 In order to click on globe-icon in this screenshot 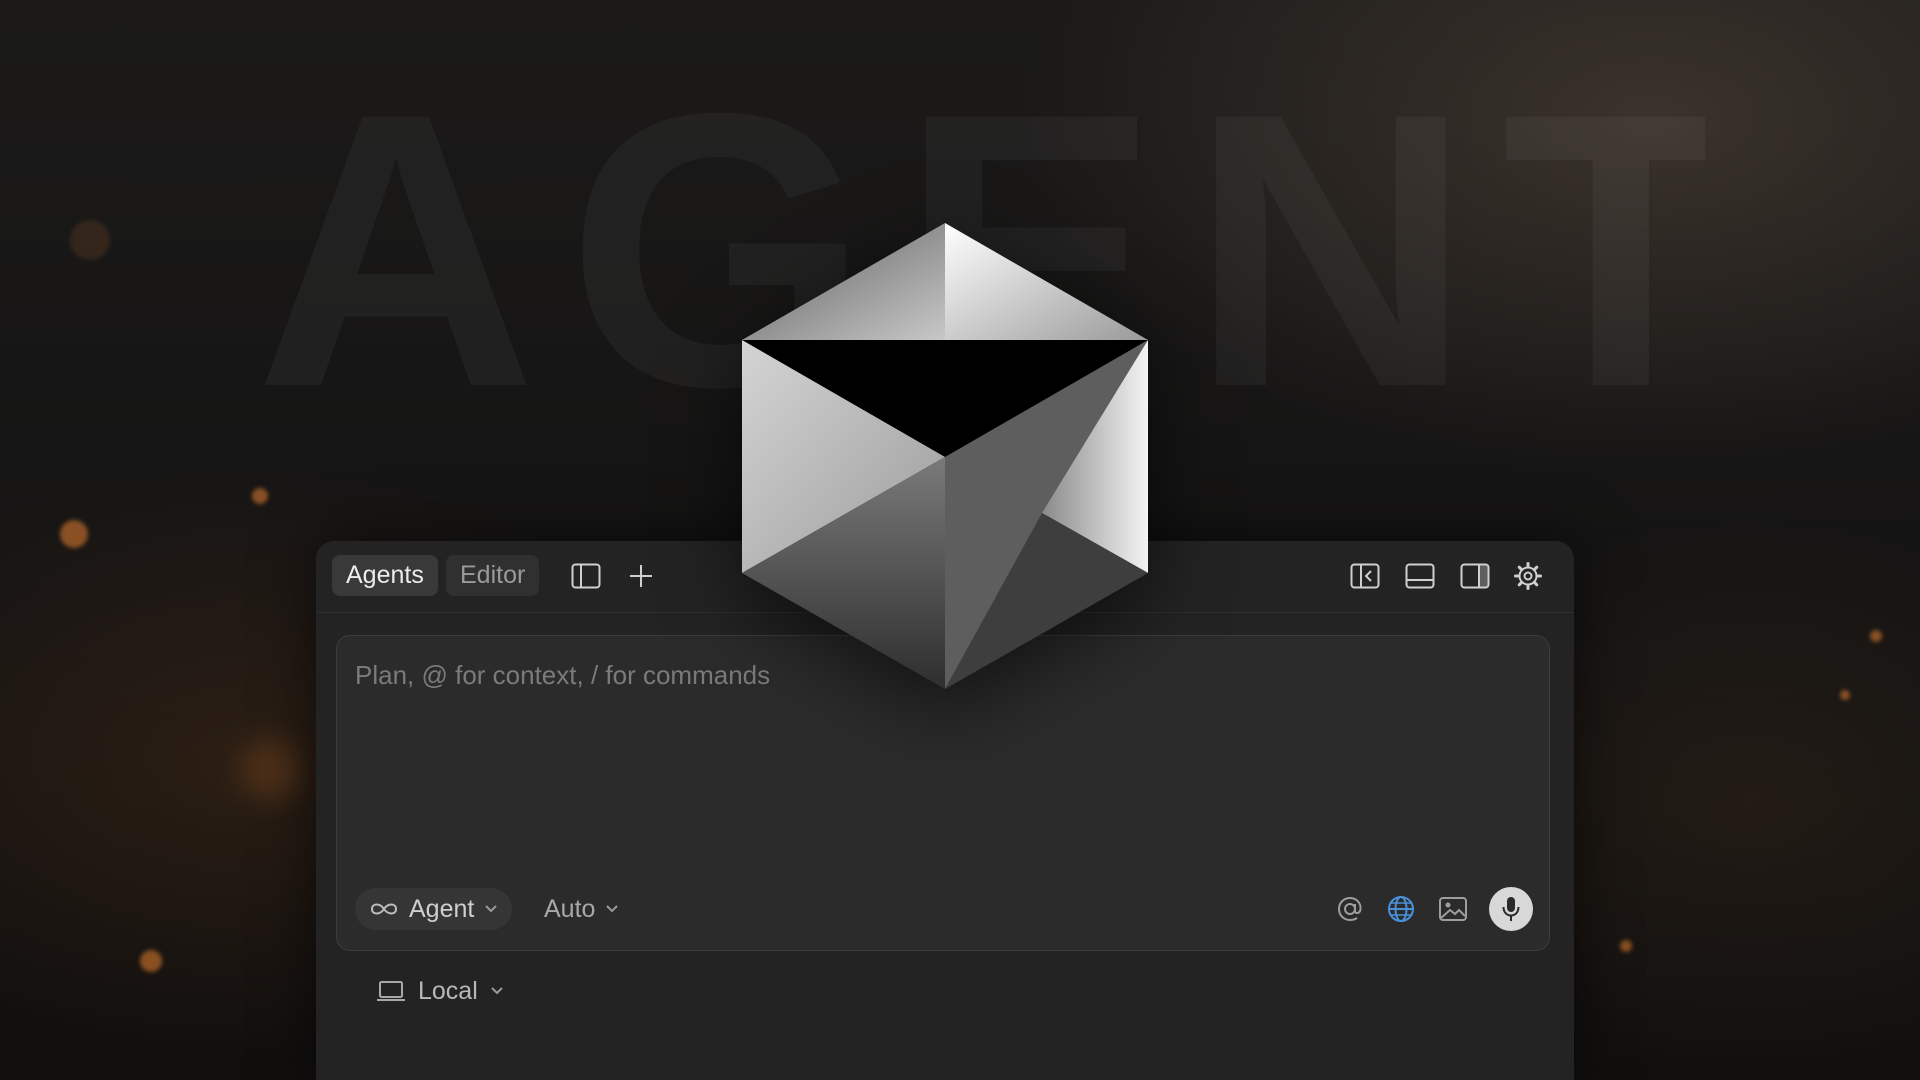, I will do `click(1401, 909)`.